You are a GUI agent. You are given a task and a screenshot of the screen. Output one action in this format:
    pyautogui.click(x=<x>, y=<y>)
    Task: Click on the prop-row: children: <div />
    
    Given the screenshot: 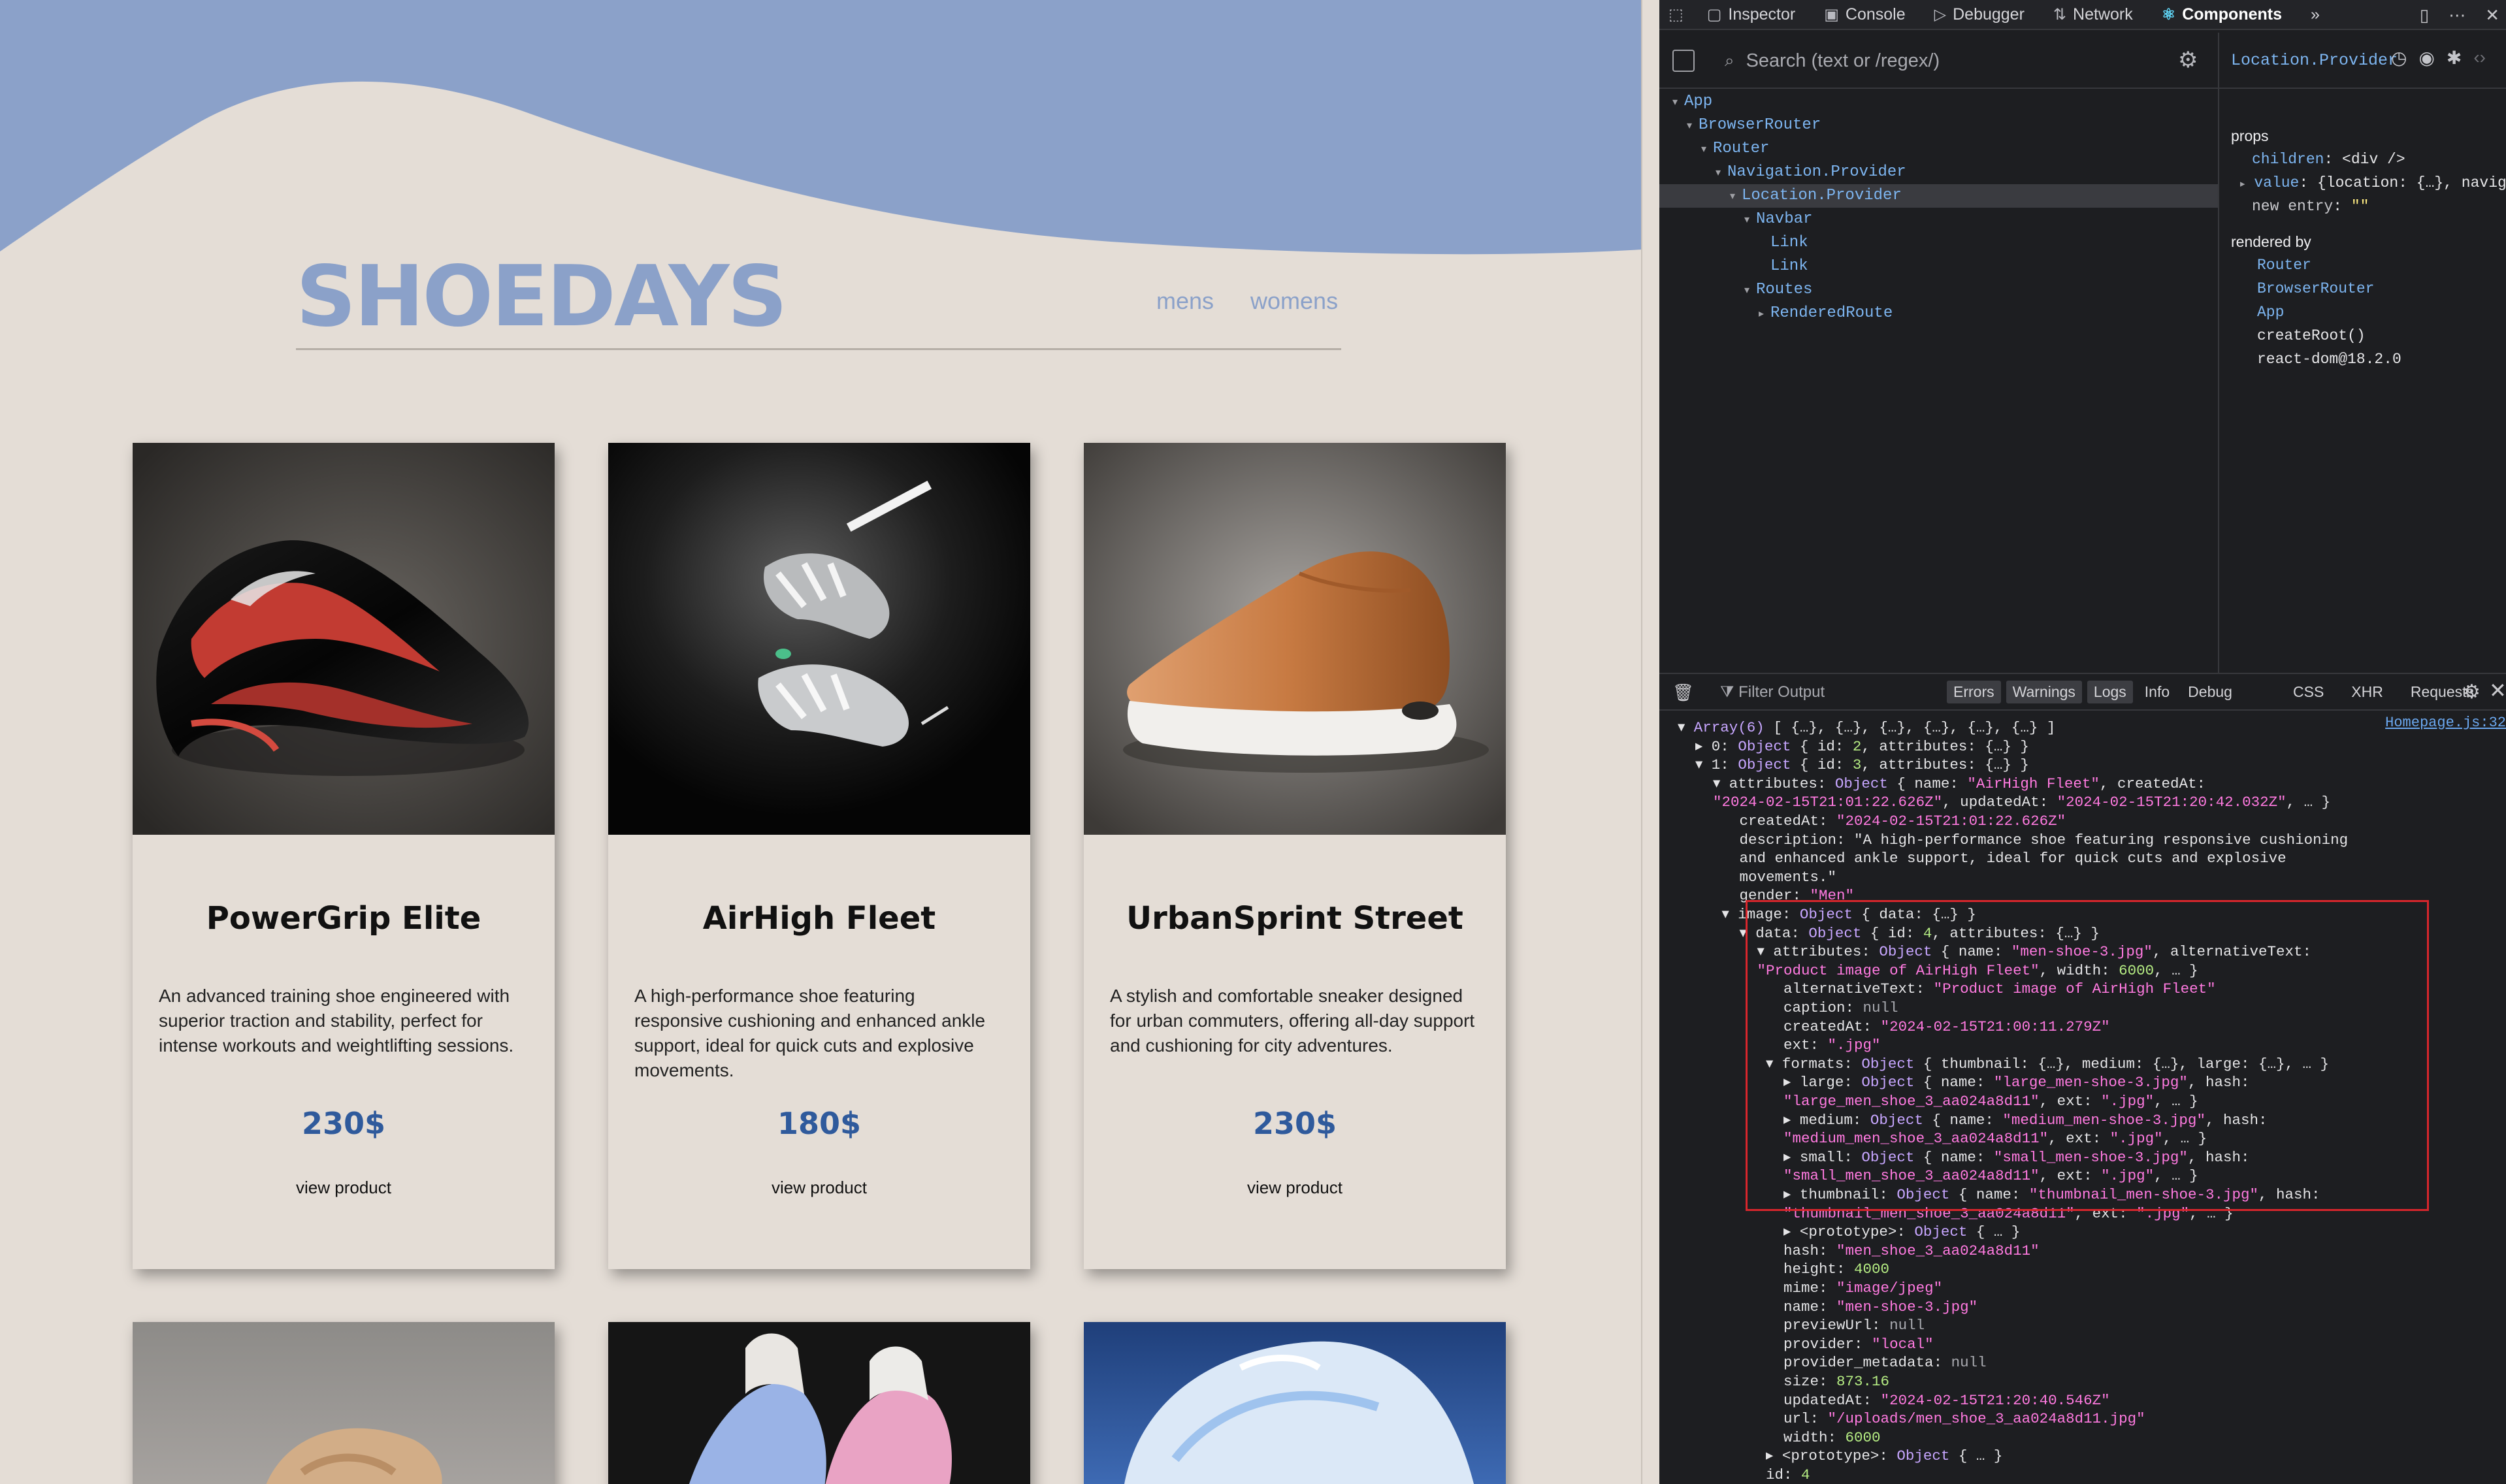 What is the action you would take?
    pyautogui.click(x=2368, y=159)
    